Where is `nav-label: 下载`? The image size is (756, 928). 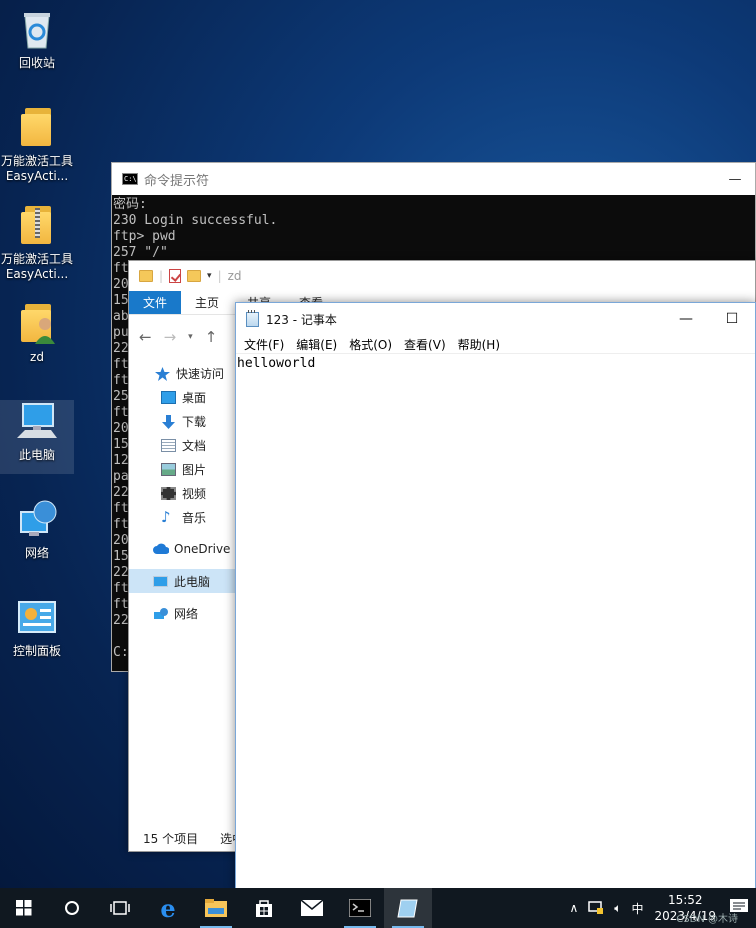
nav-label: 下载 is located at coordinates (194, 421).